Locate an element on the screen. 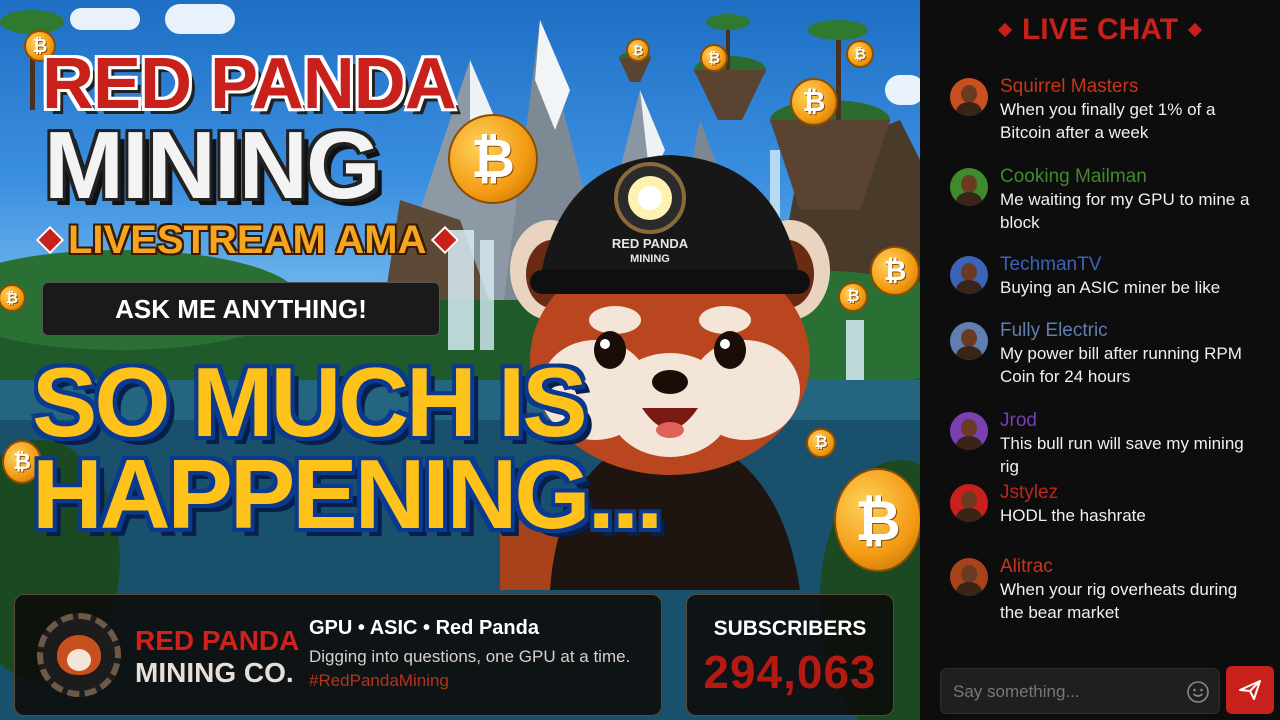 The width and height of the screenshot is (1280, 720). chat-message-text: Buying an ASIC miner be like is located at coordinates (1110, 287).